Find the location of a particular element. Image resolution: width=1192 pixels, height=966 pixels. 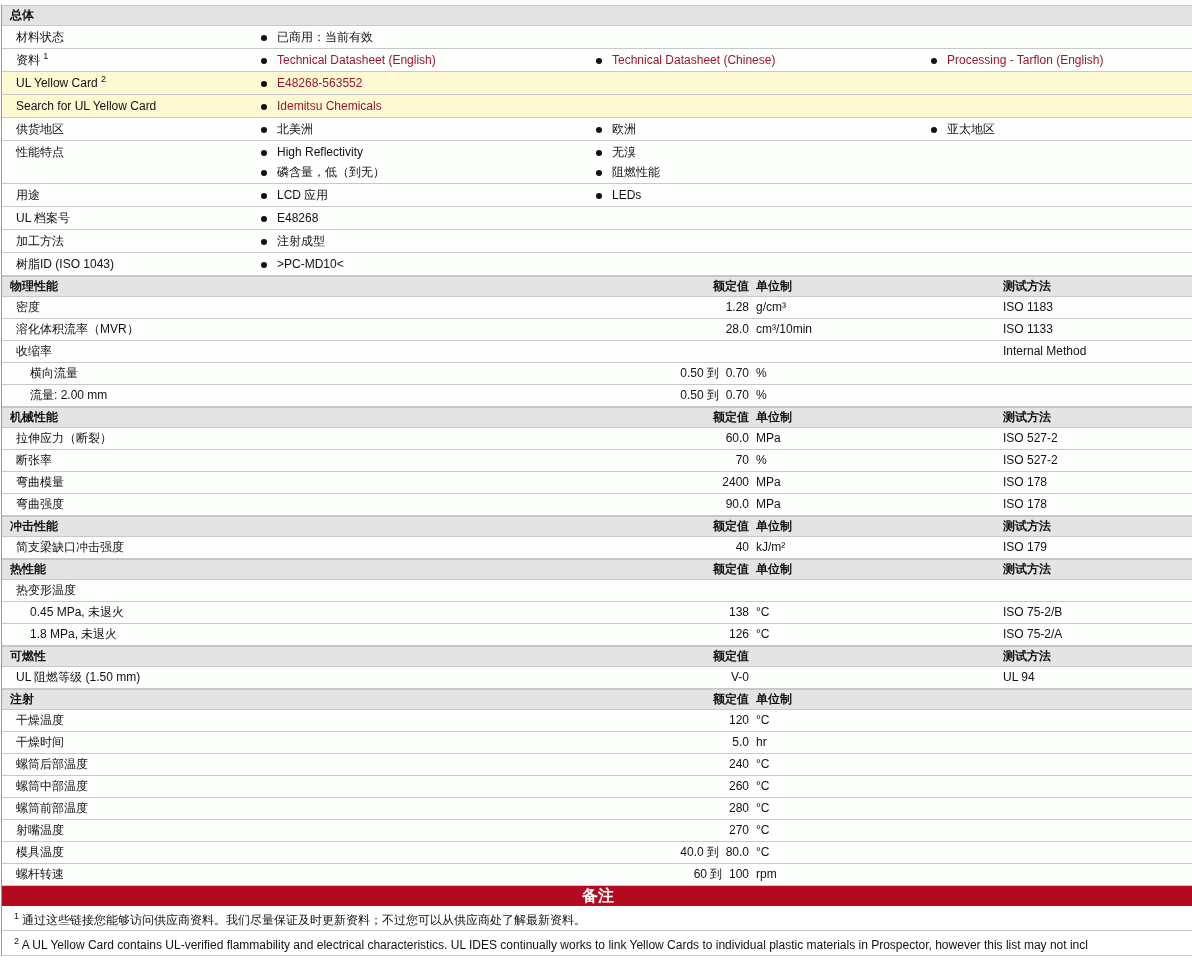

property-name: 干燥时间 is located at coordinates (40, 742).